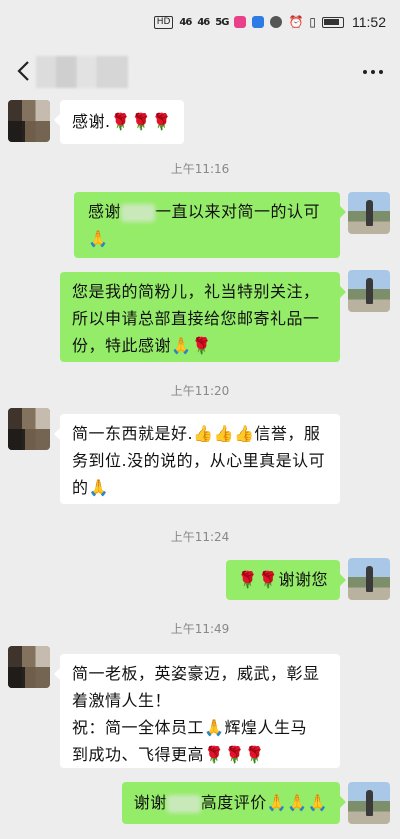 This screenshot has width=400, height=839. What do you see at coordinates (197, 459) in the screenshot?
I see `message-received: 简一东西就是好.👍👍👍信誉，服 务到位.没的说的，从心里真是认可 的🙏` at bounding box center [197, 459].